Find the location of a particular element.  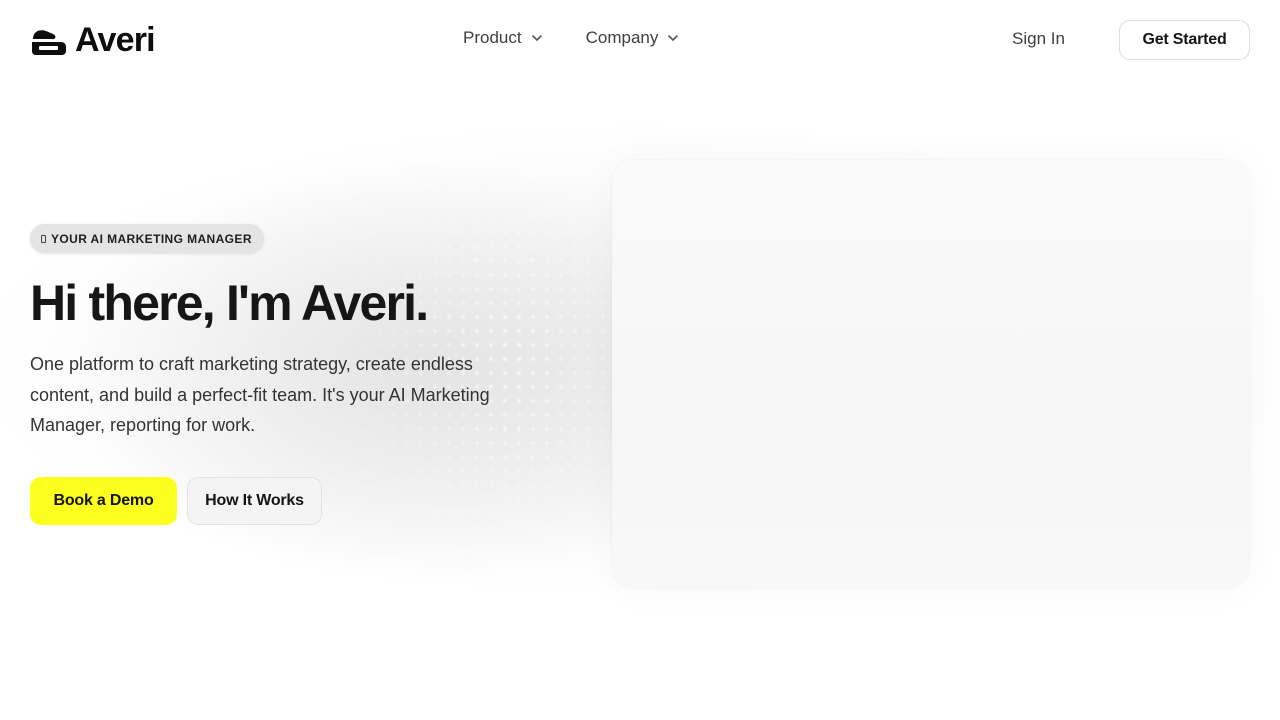

book-demo-button: Book a Demo is located at coordinates (103, 501).